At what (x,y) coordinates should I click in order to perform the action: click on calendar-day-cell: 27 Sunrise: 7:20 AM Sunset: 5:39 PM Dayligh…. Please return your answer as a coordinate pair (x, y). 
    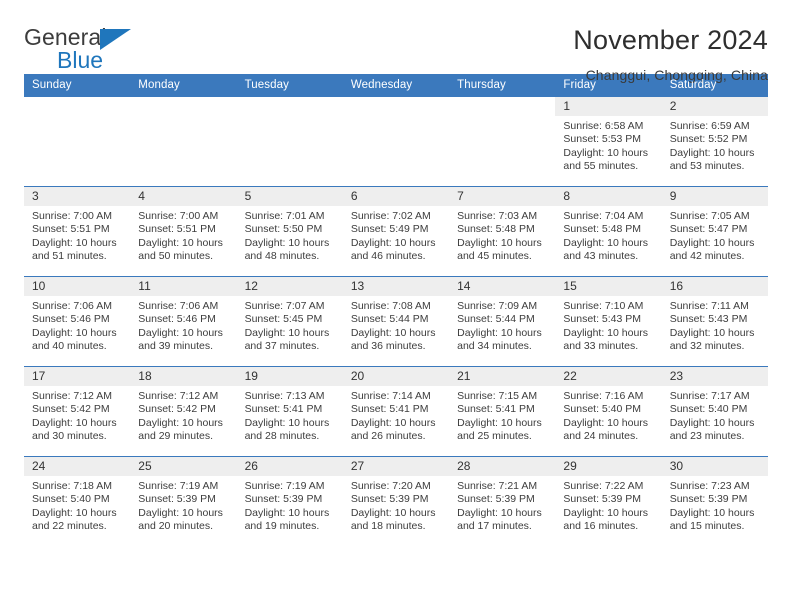
    Looking at the image, I should click on (396, 501).